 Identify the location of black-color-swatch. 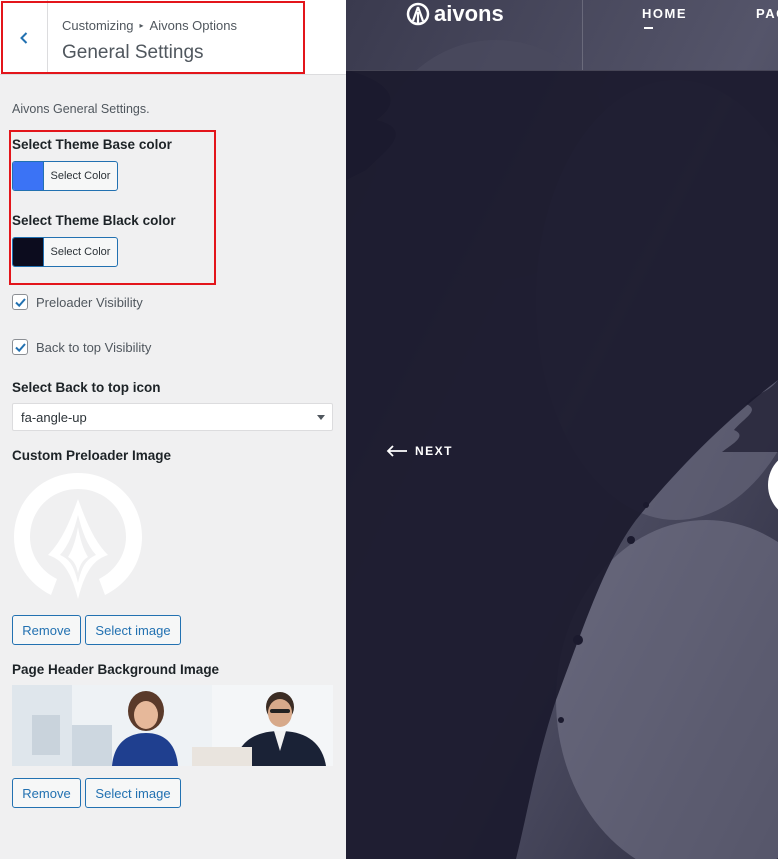
(28, 252).